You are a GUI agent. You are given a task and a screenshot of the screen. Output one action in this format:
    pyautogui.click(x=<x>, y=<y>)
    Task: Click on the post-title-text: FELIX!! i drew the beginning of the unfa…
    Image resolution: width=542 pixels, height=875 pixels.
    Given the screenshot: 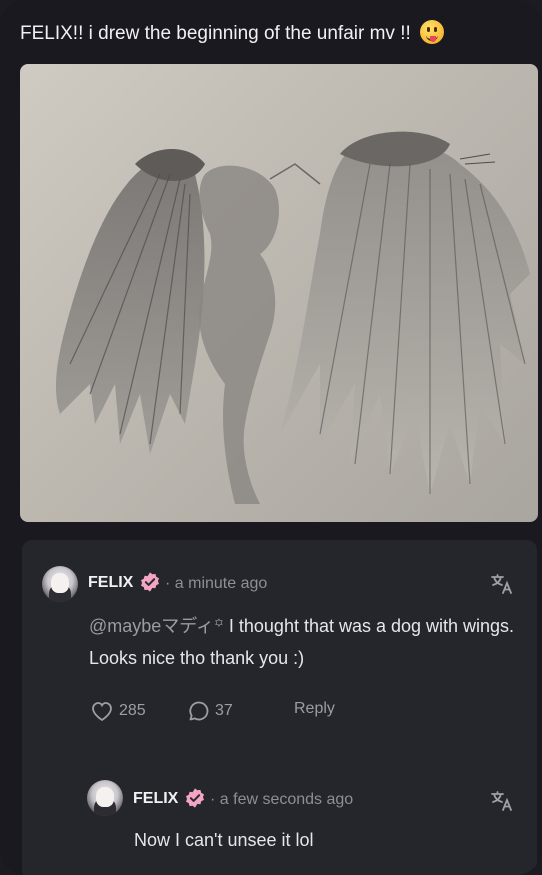 What is the action you would take?
    pyautogui.click(x=215, y=33)
    